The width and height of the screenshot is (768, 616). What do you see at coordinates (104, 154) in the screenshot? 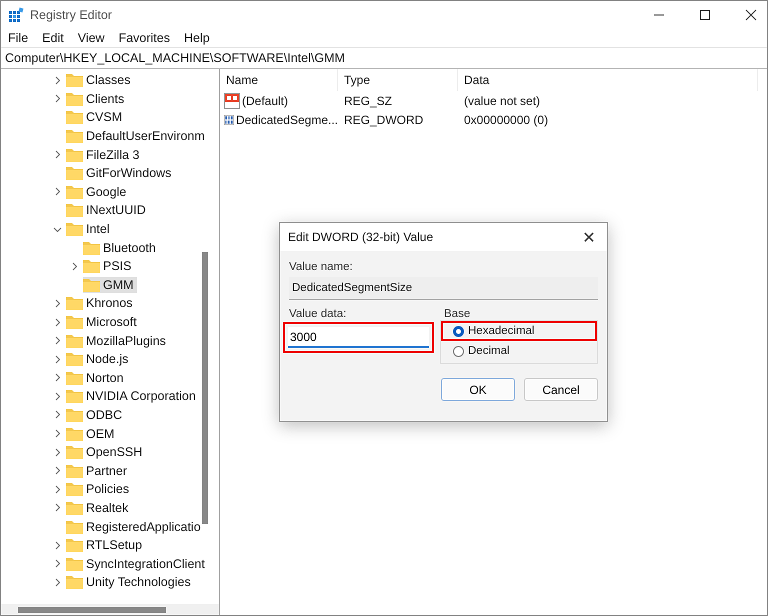
I see `tree-item: FileZilla 3` at bounding box center [104, 154].